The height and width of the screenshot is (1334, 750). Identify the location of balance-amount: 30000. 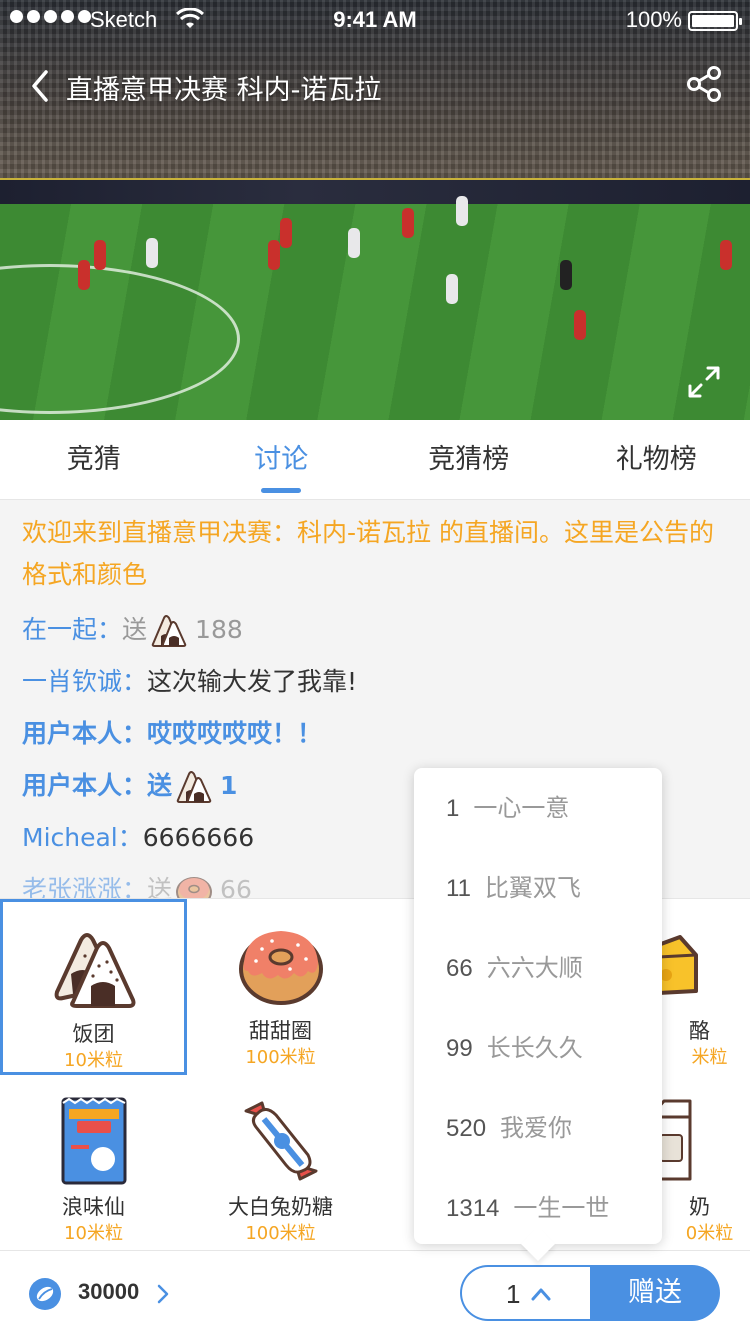
(108, 1292).